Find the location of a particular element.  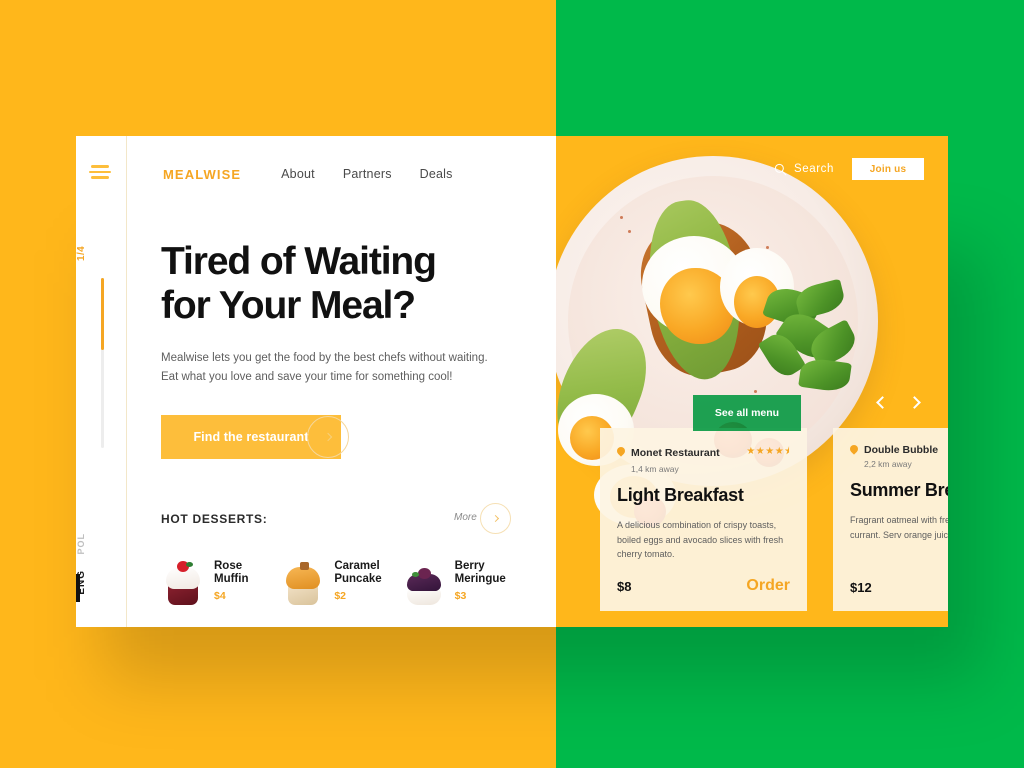

hamburger-icon is located at coordinates (100, 172).